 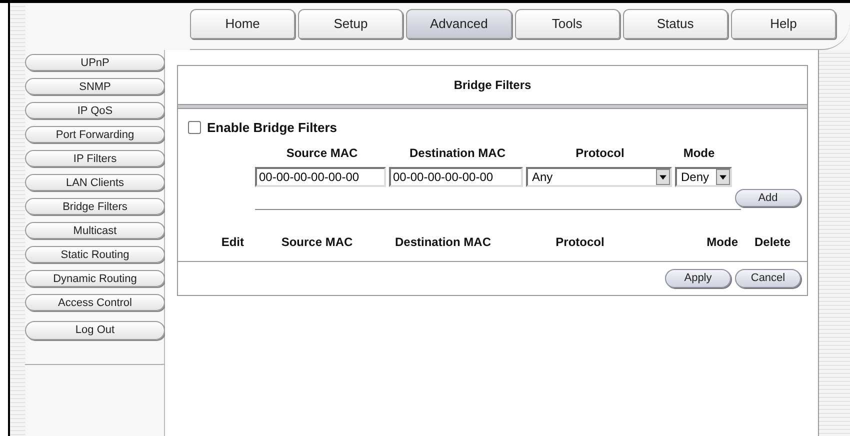 What do you see at coordinates (320, 176) in the screenshot?
I see `source-mac-field: 00-00-00-00-00-00` at bounding box center [320, 176].